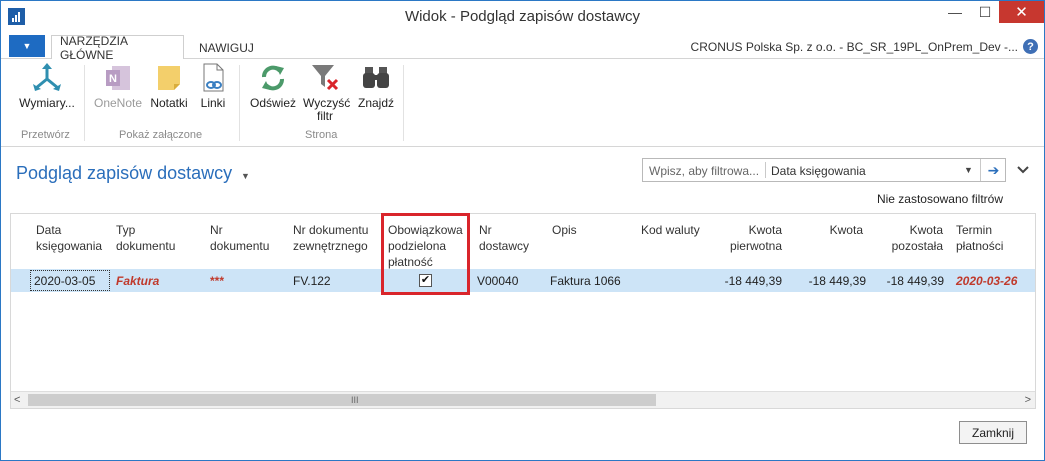 Image resolution: width=1045 pixels, height=461 pixels. Describe the element at coordinates (991, 238) in the screenshot. I see `column-header-due-date: Termin płatności` at that location.